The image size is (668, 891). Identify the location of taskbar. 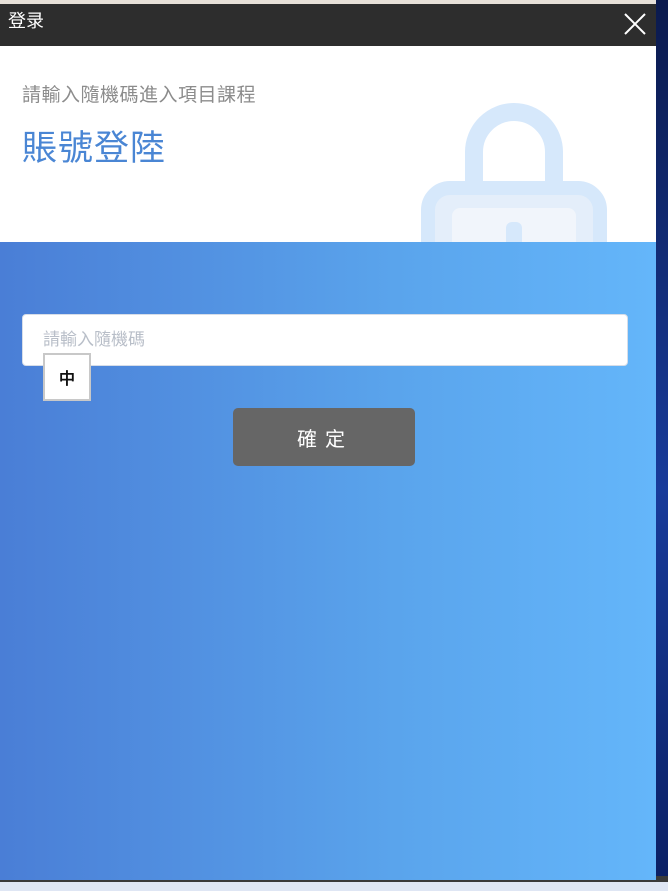
(334, 886).